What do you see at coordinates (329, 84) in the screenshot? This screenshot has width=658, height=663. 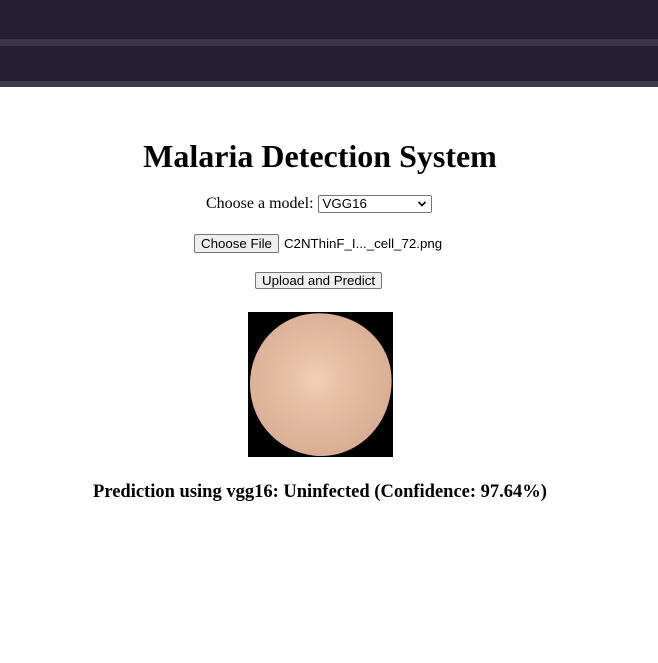 I see `top-bar-bottom-edge` at bounding box center [329, 84].